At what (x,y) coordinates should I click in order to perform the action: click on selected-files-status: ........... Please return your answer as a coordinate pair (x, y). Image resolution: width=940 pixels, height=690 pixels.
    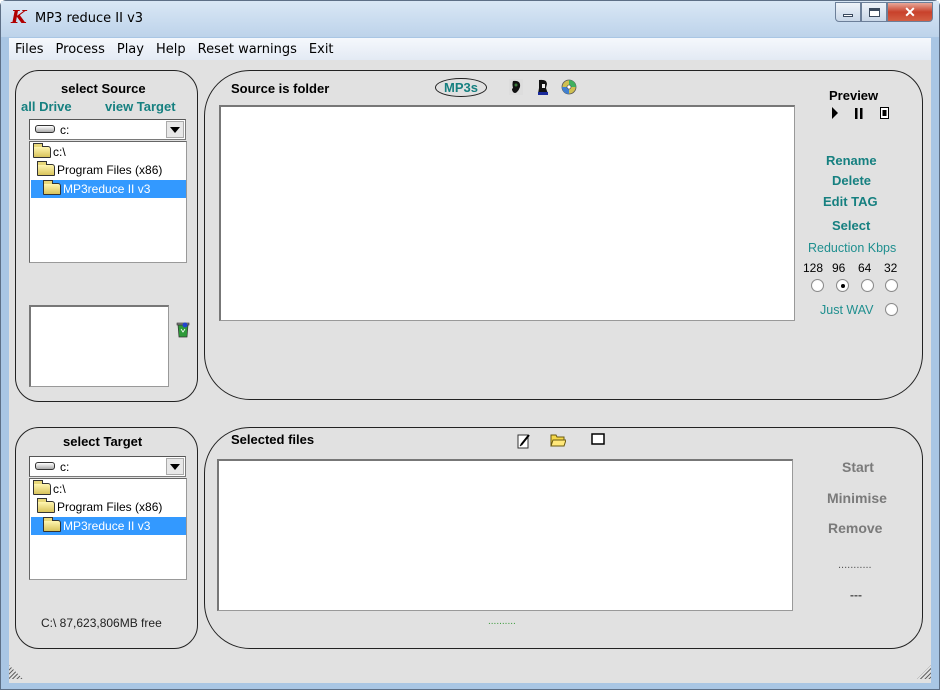
    Looking at the image, I should click on (502, 621).